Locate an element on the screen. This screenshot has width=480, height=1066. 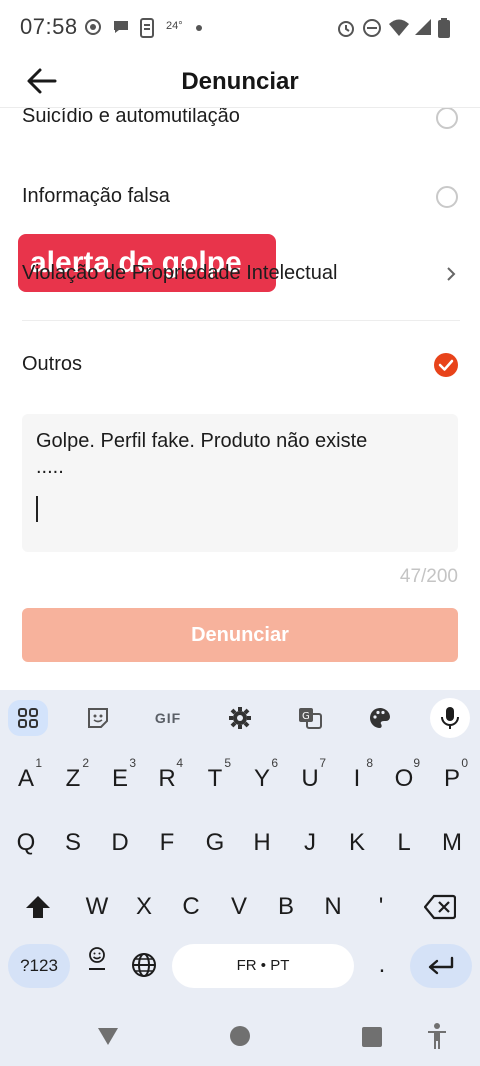
backspace-key is located at coordinates (440, 907).